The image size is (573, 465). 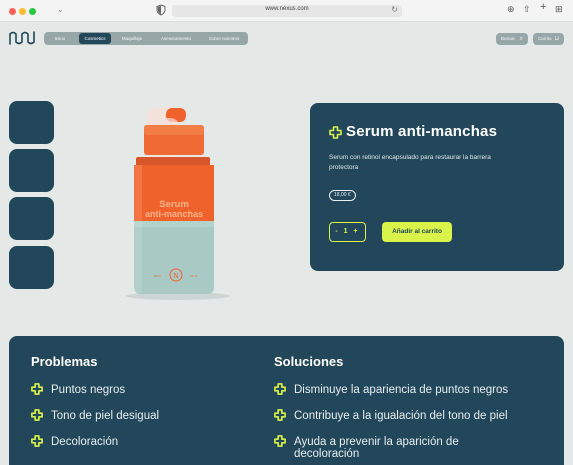 What do you see at coordinates (545, 38) in the screenshot?
I see `cart-label: Carrito` at bounding box center [545, 38].